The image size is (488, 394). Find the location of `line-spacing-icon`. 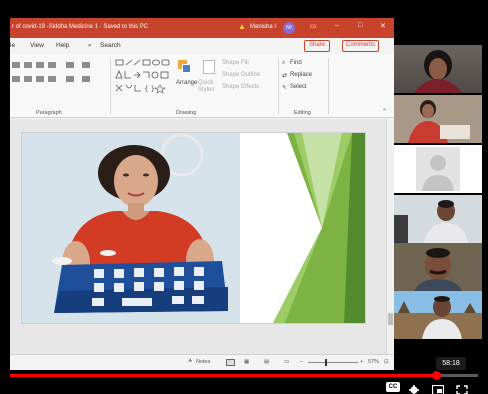

line-spacing-icon is located at coordinates (70, 65).